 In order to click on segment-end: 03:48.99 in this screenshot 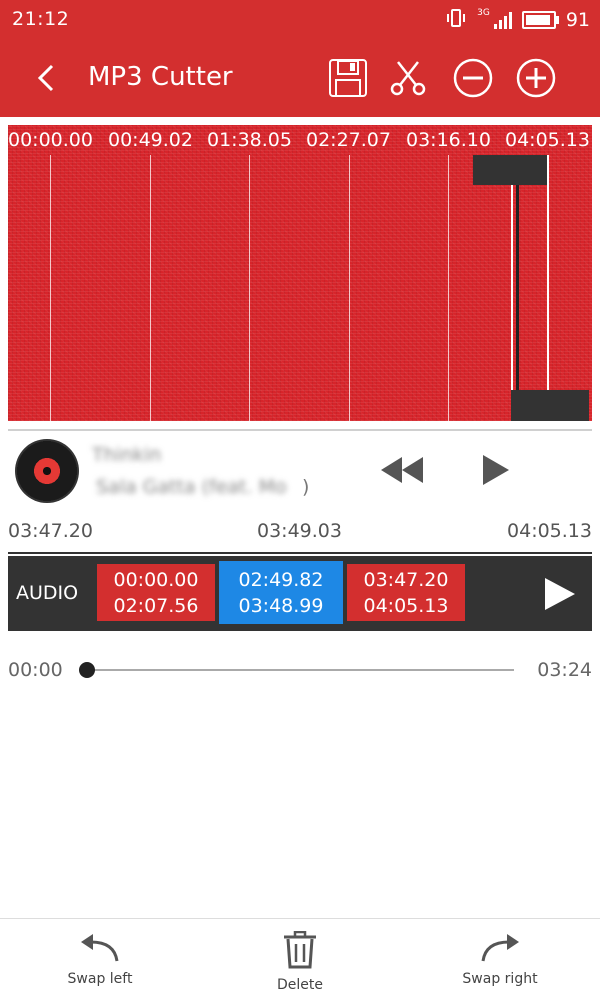, I will do `click(281, 605)`.